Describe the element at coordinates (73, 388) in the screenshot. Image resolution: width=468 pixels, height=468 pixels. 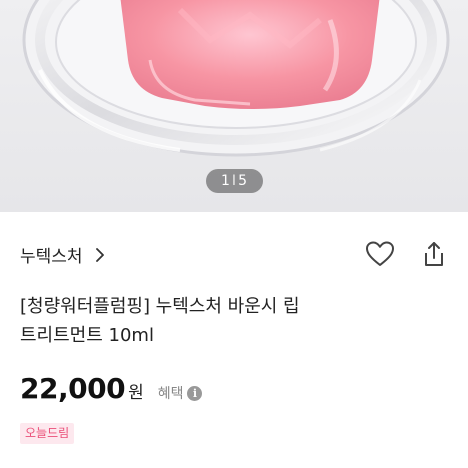
I see `product-price: 22,000` at that location.